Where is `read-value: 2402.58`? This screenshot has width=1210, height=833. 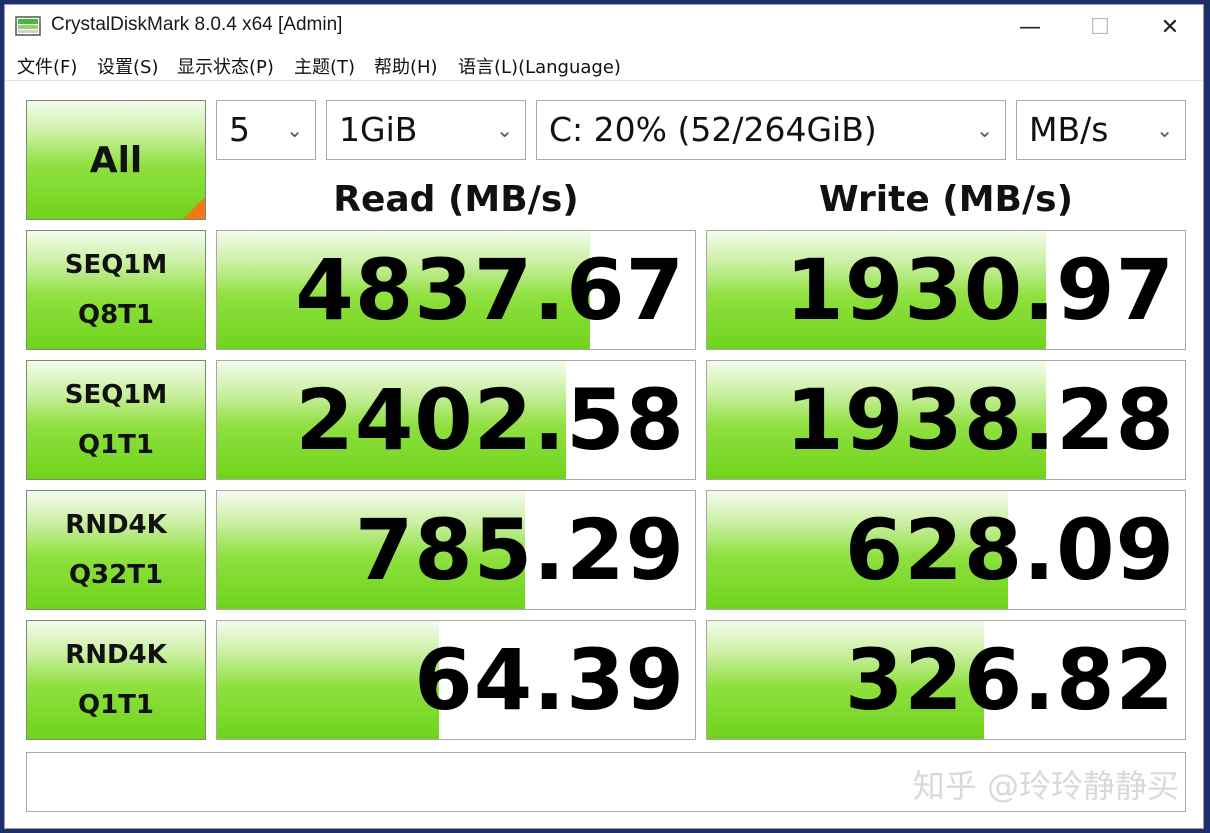
read-value: 2402.58 is located at coordinates (490, 420).